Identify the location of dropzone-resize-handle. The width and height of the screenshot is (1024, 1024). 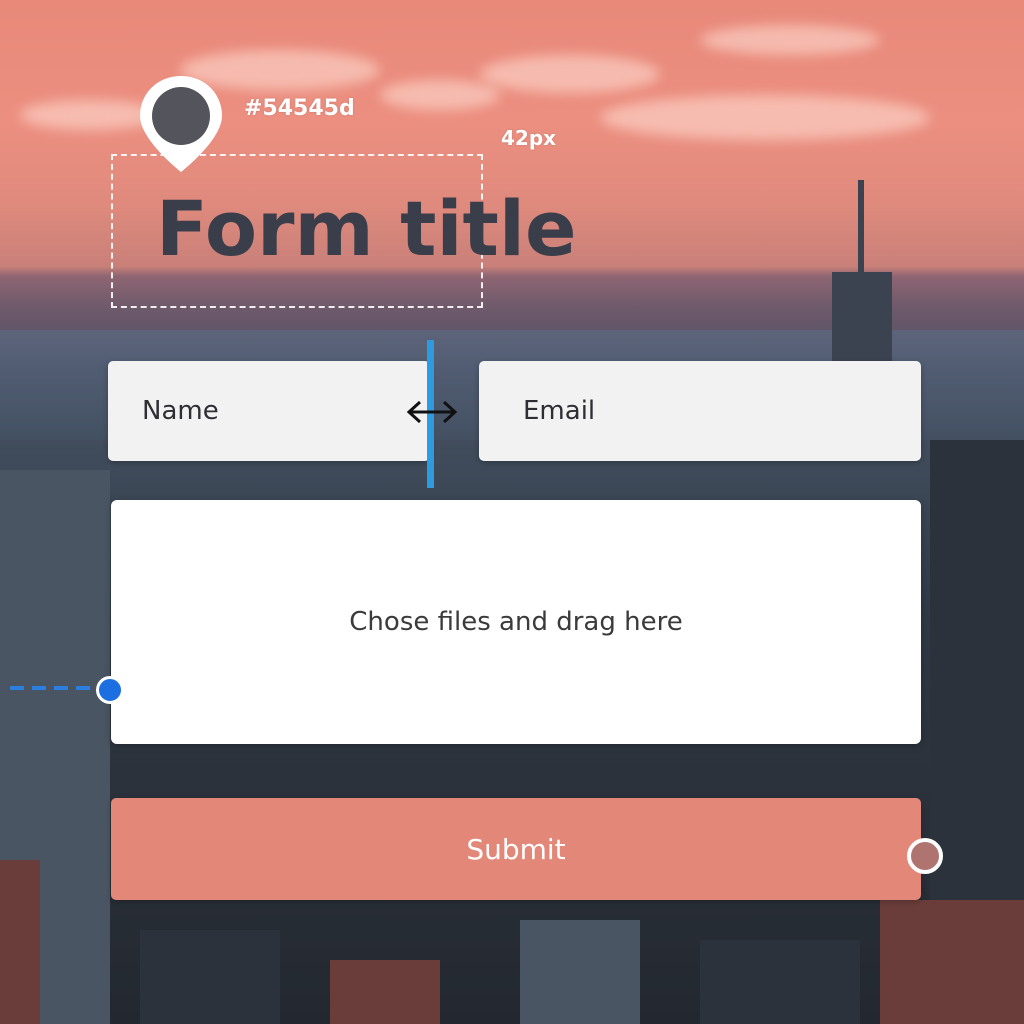
(110, 690).